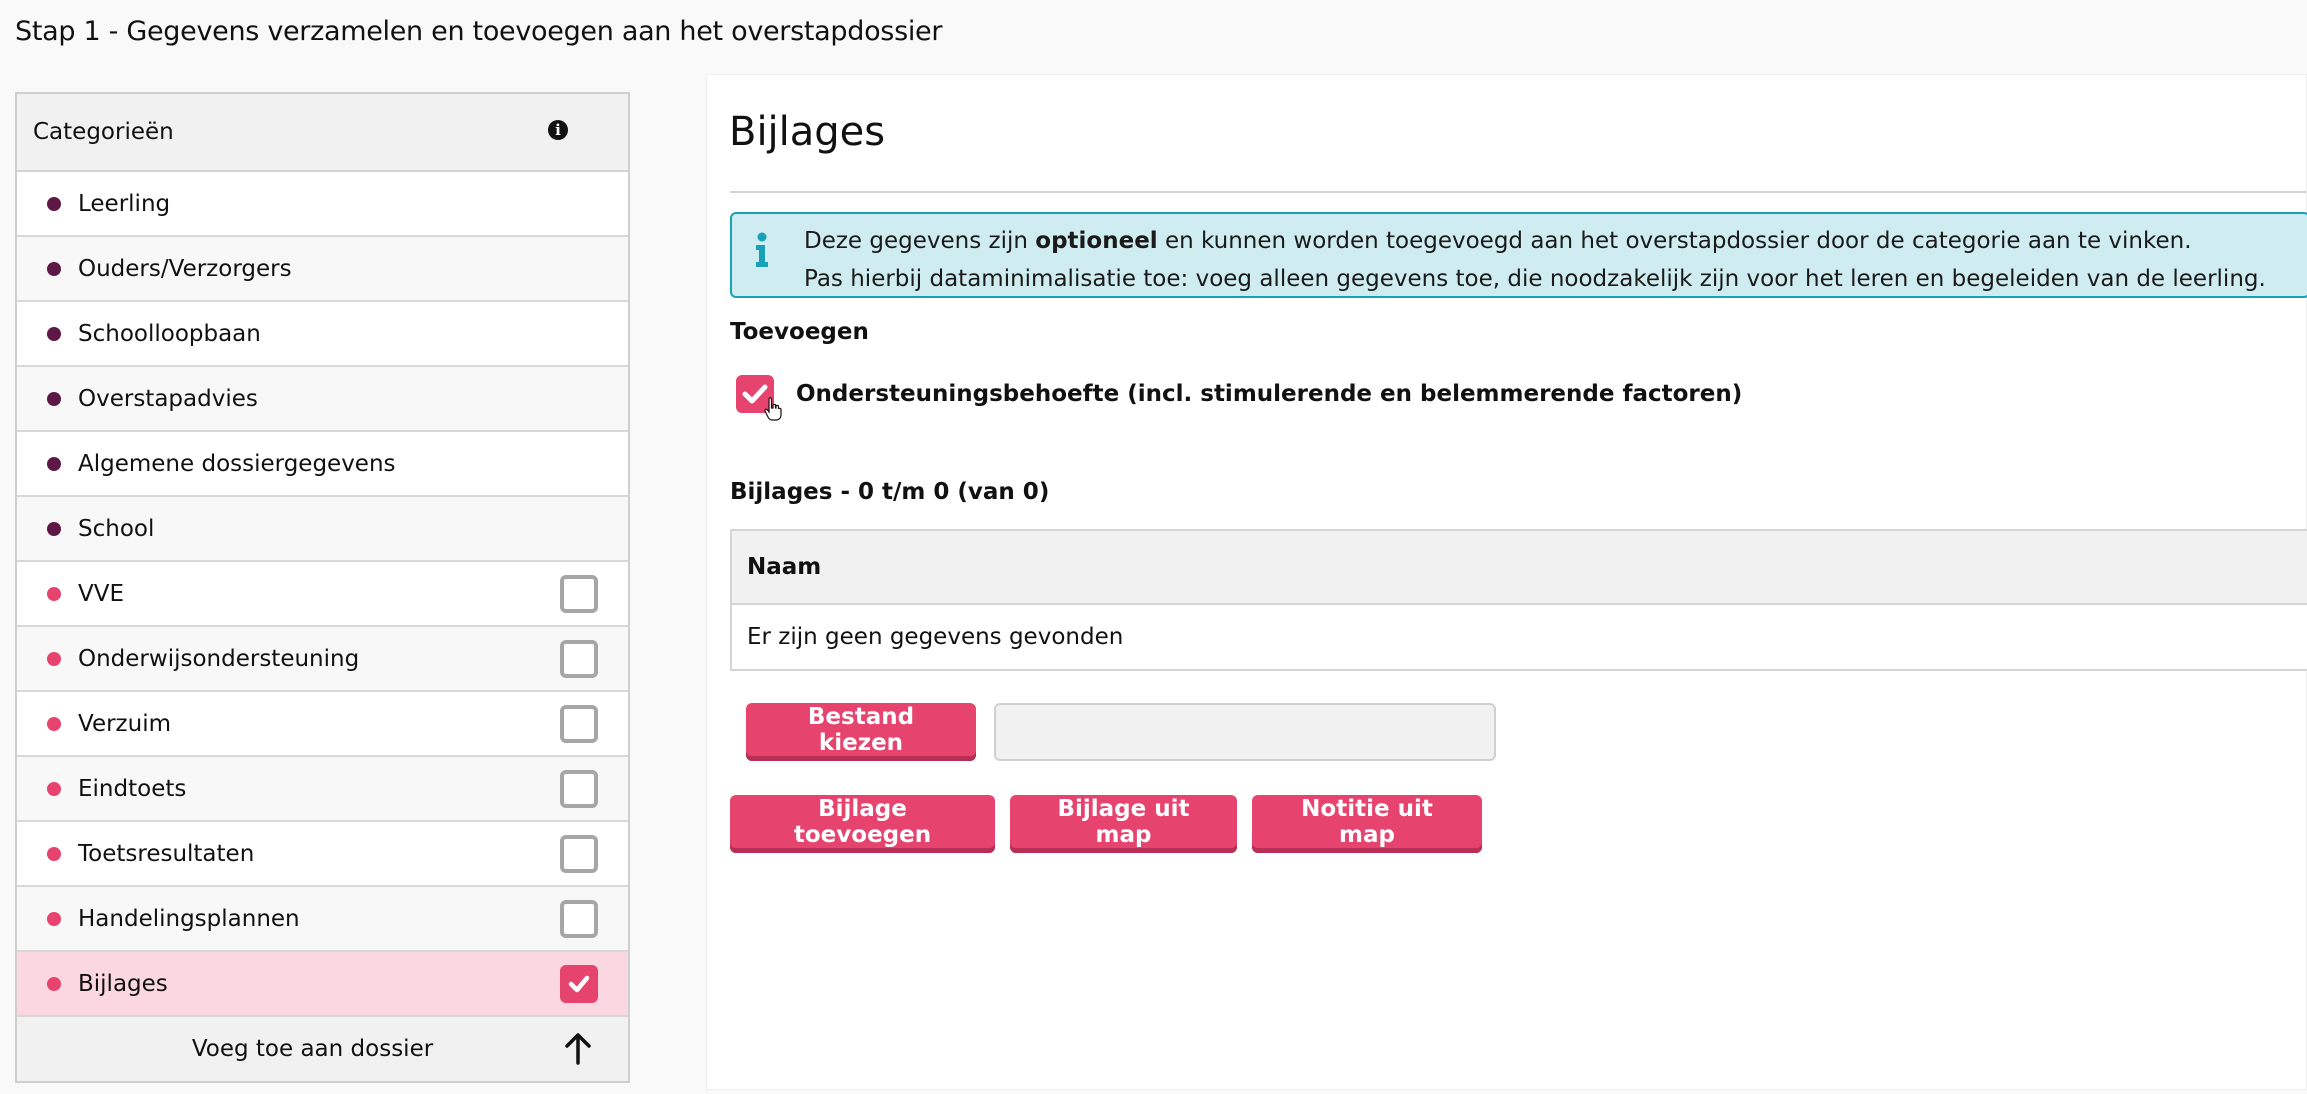  Describe the element at coordinates (322, 399) in the screenshot. I see `category-item-overstapadvies: Overstapadvies` at that location.